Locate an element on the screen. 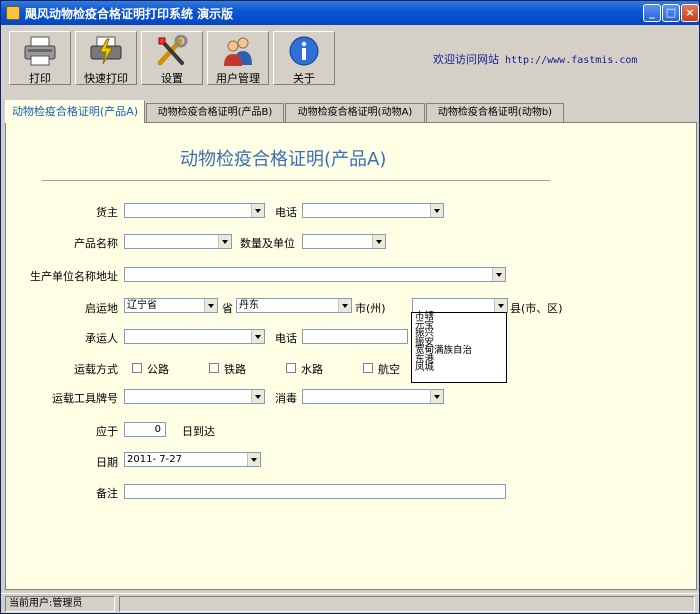 The height and width of the screenshot is (614, 700). disinfect-label: 消毒 is located at coordinates (286, 398).